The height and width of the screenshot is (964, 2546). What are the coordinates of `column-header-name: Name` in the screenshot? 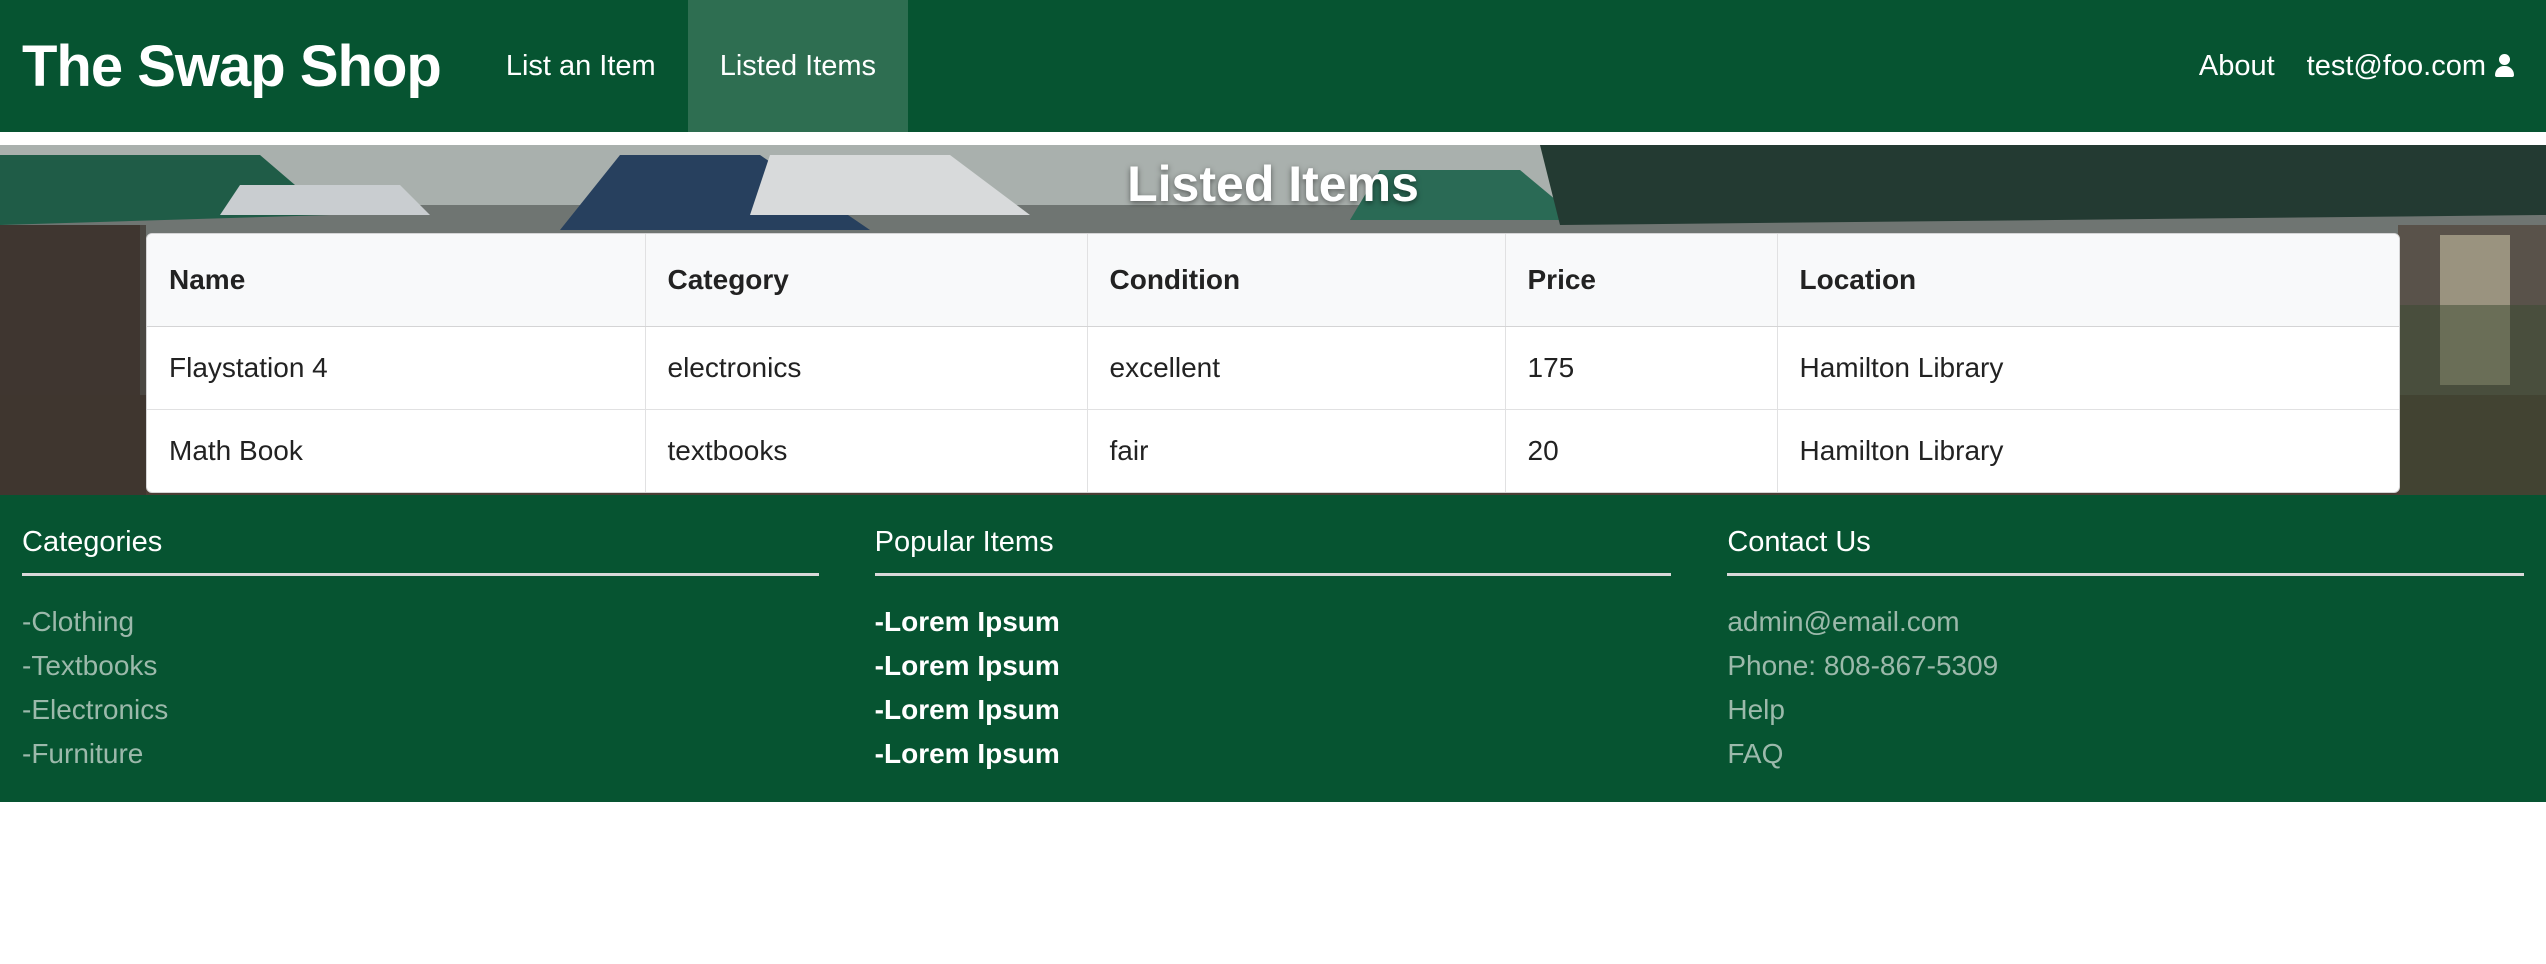 It's located at (396, 280).